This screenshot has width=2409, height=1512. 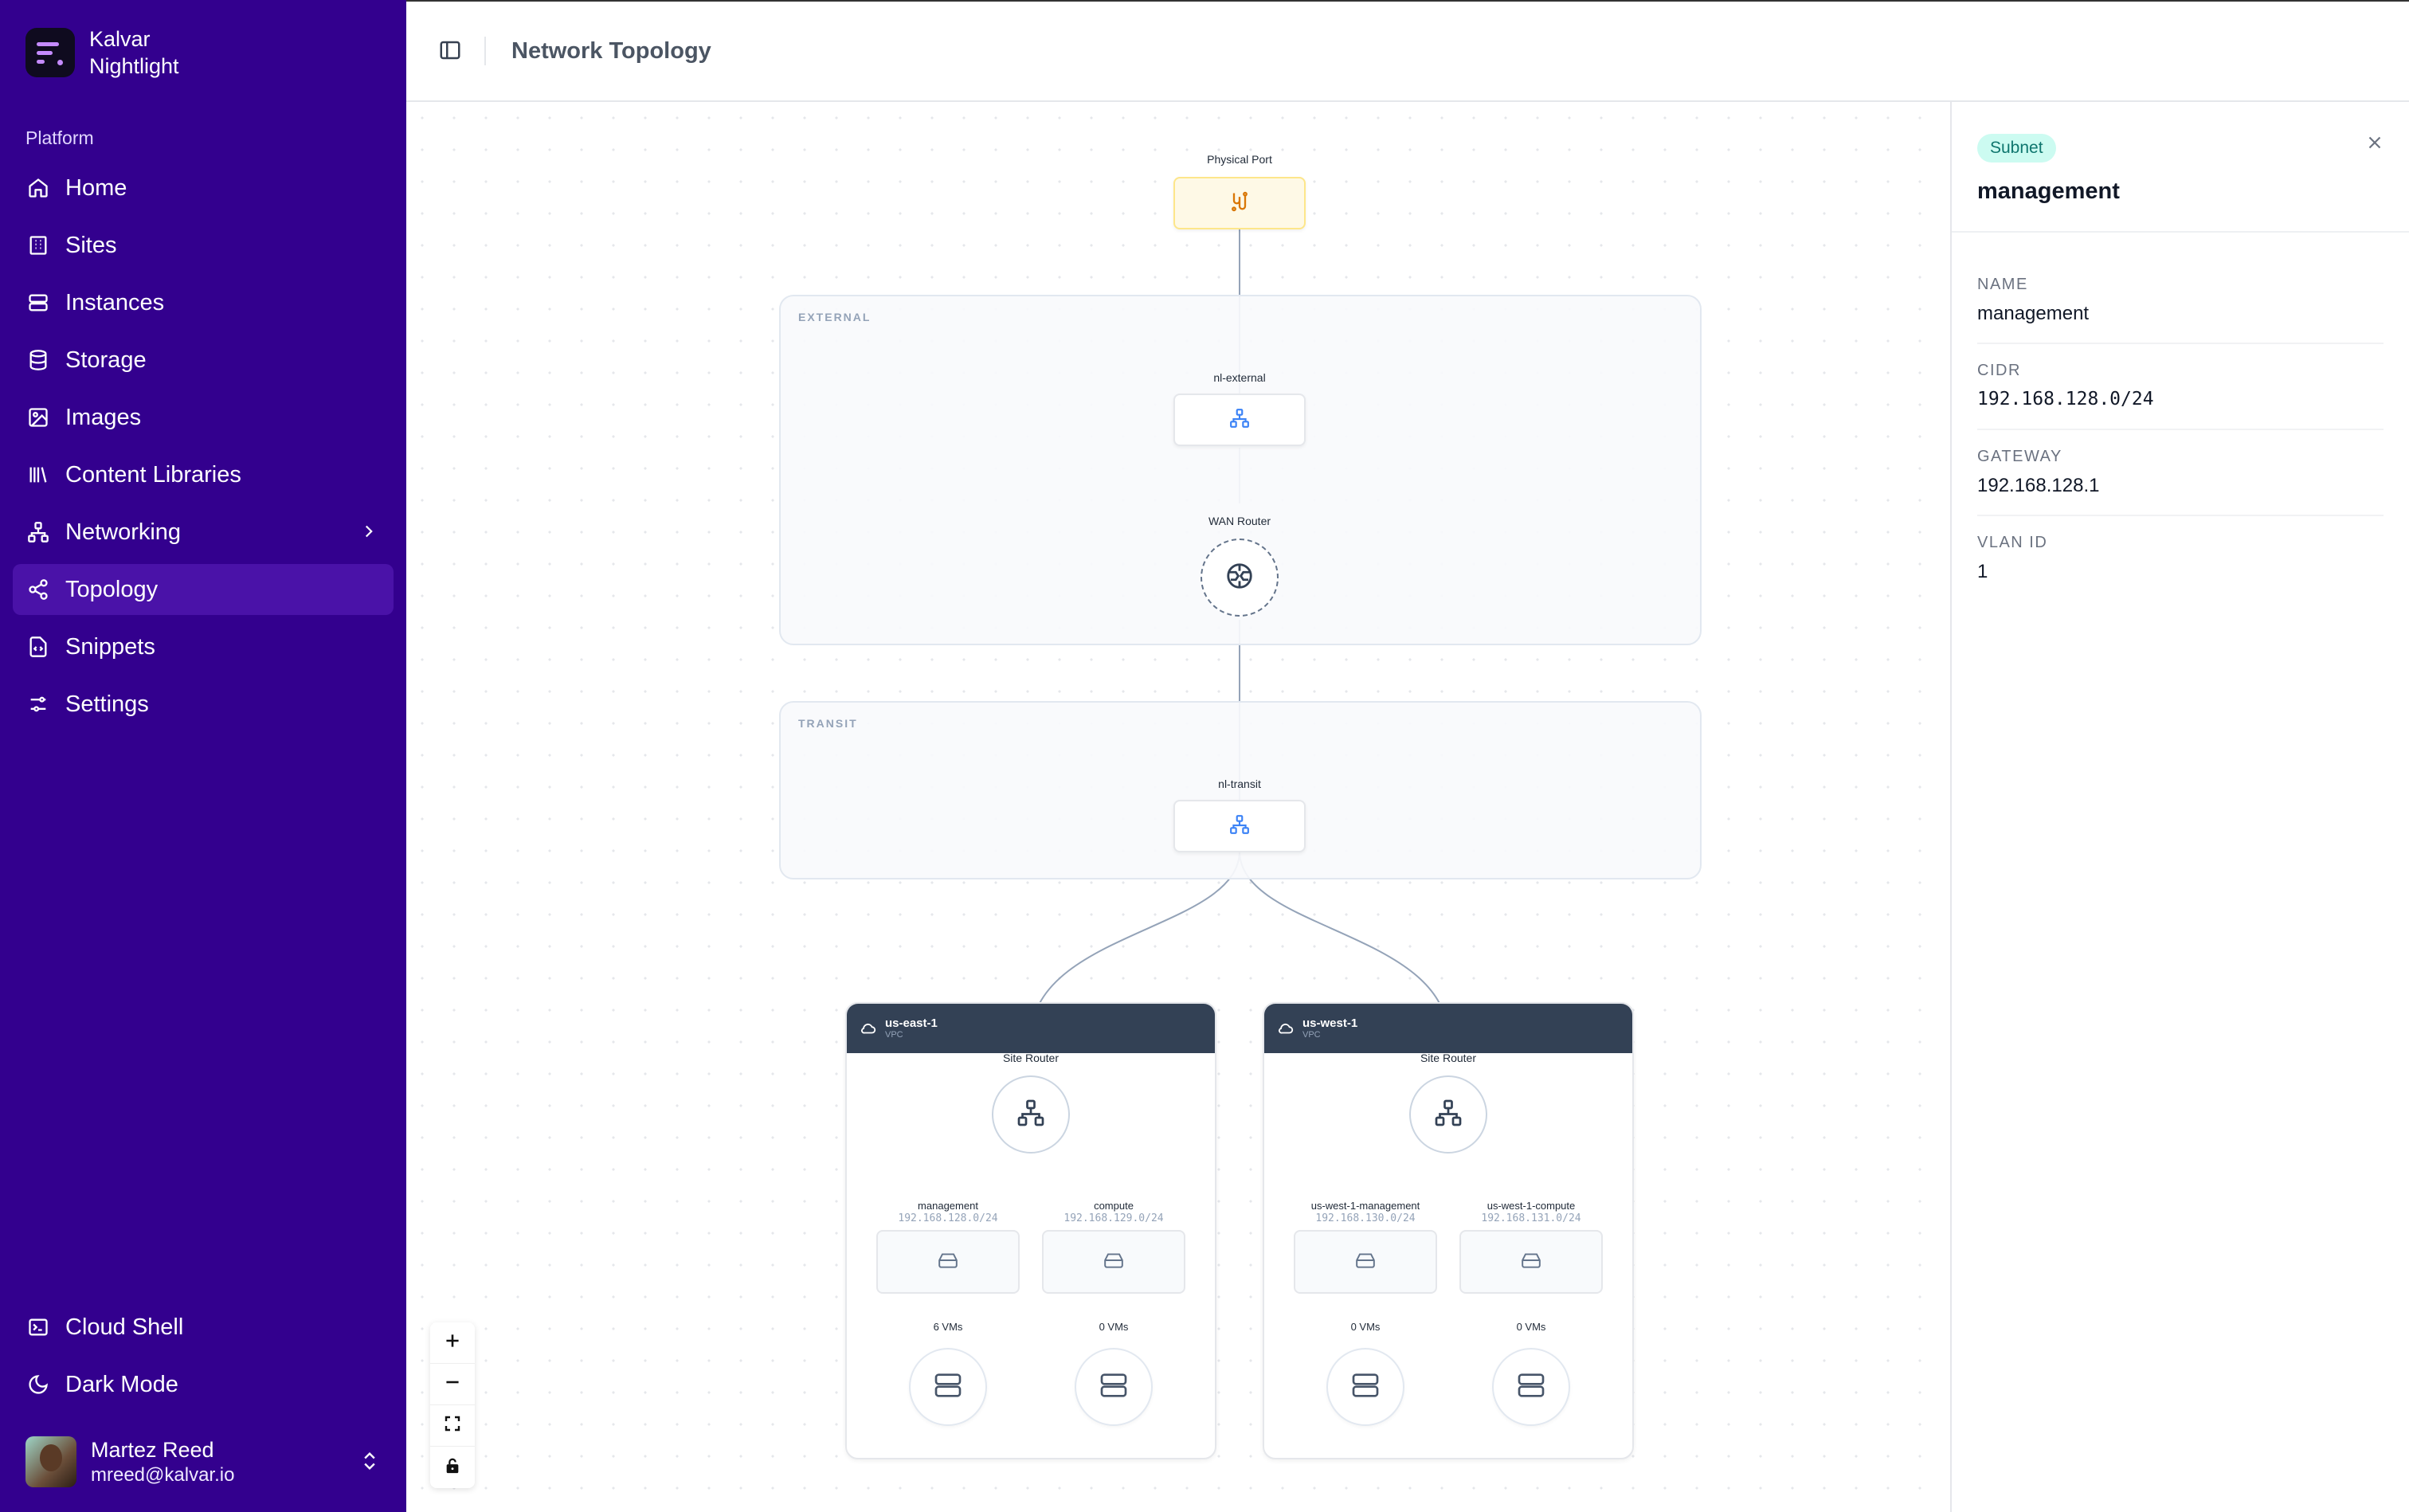 I want to click on sidebar-item-networking: Networking, so click(x=203, y=533).